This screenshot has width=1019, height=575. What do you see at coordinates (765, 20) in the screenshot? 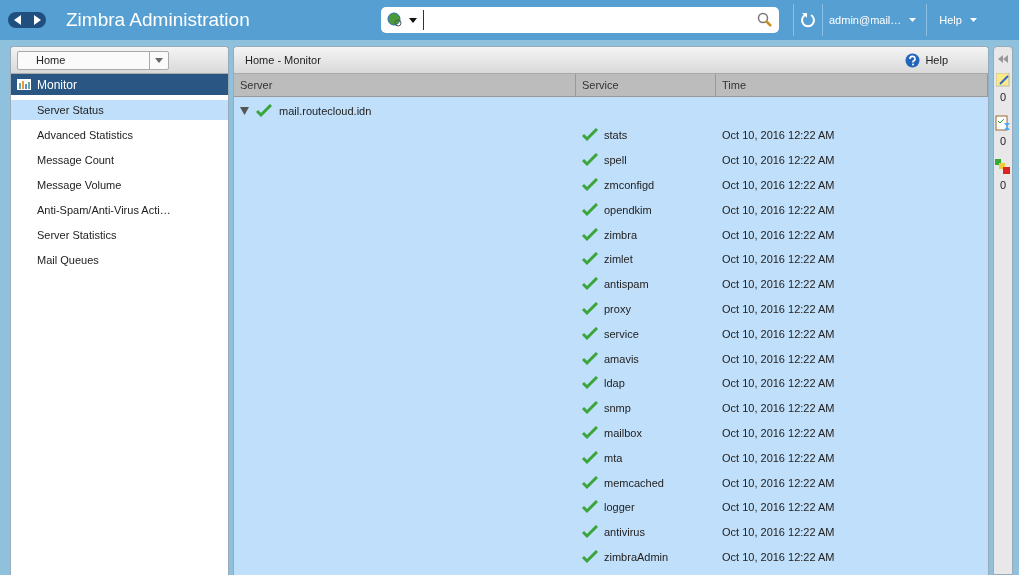
I see `search-icon` at bounding box center [765, 20].